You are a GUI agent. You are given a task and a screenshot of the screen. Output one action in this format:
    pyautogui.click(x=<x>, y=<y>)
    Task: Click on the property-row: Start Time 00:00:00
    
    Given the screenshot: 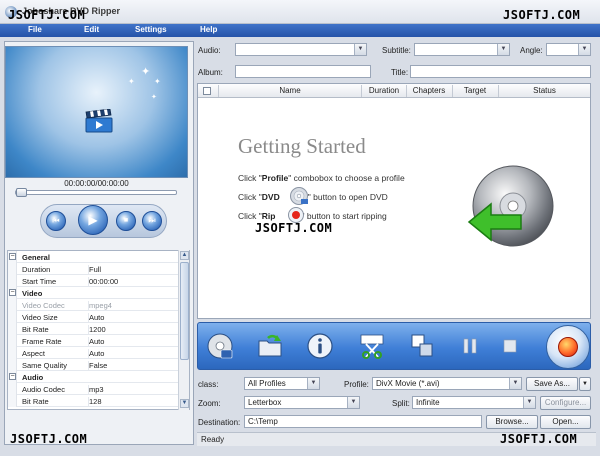 What is the action you would take?
    pyautogui.click(x=93, y=281)
    